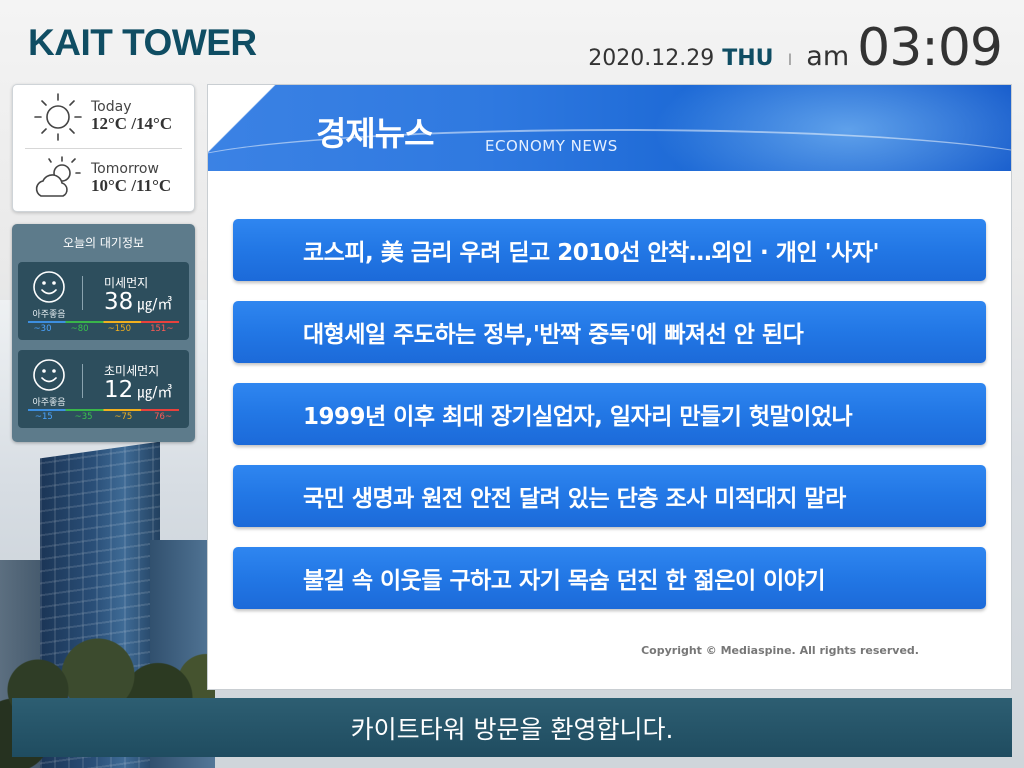 This screenshot has width=1024, height=768. Describe the element at coordinates (119, 302) in the screenshot. I see `pm10-value: 38` at that location.